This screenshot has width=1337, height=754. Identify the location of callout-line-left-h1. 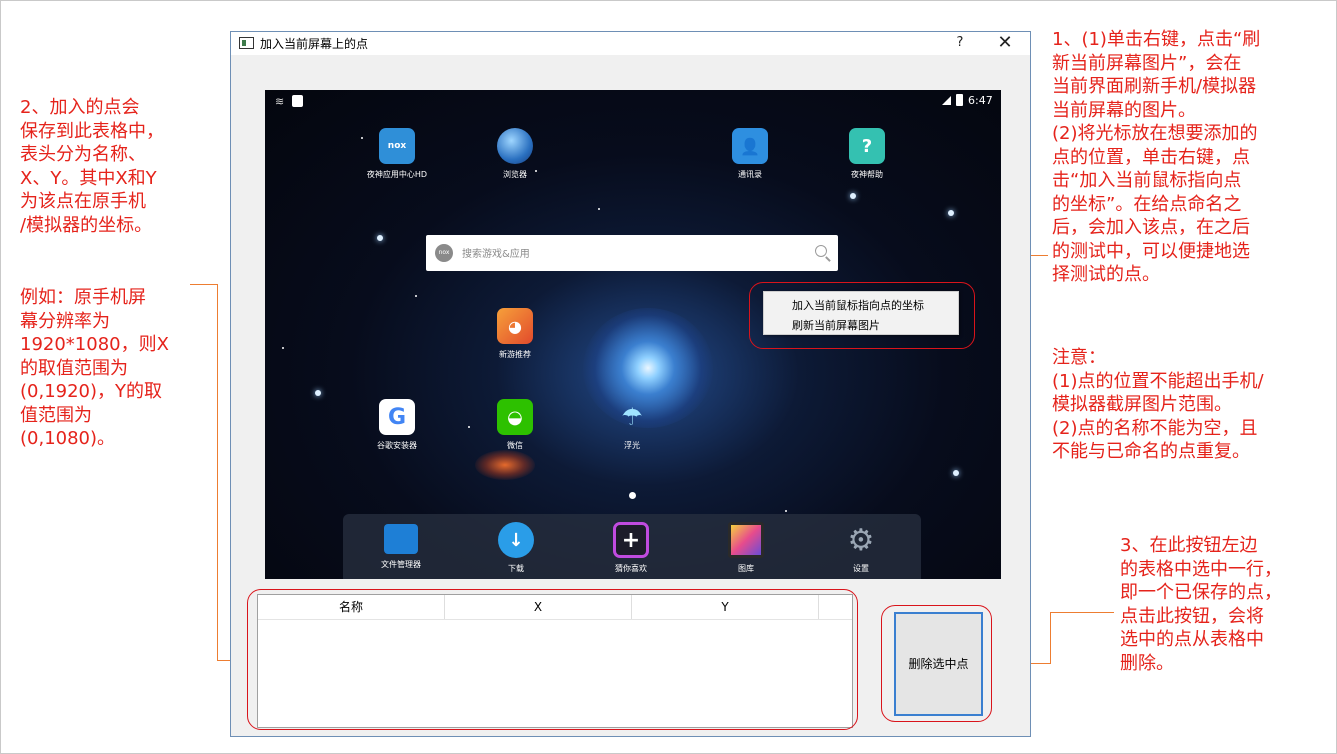
(204, 284).